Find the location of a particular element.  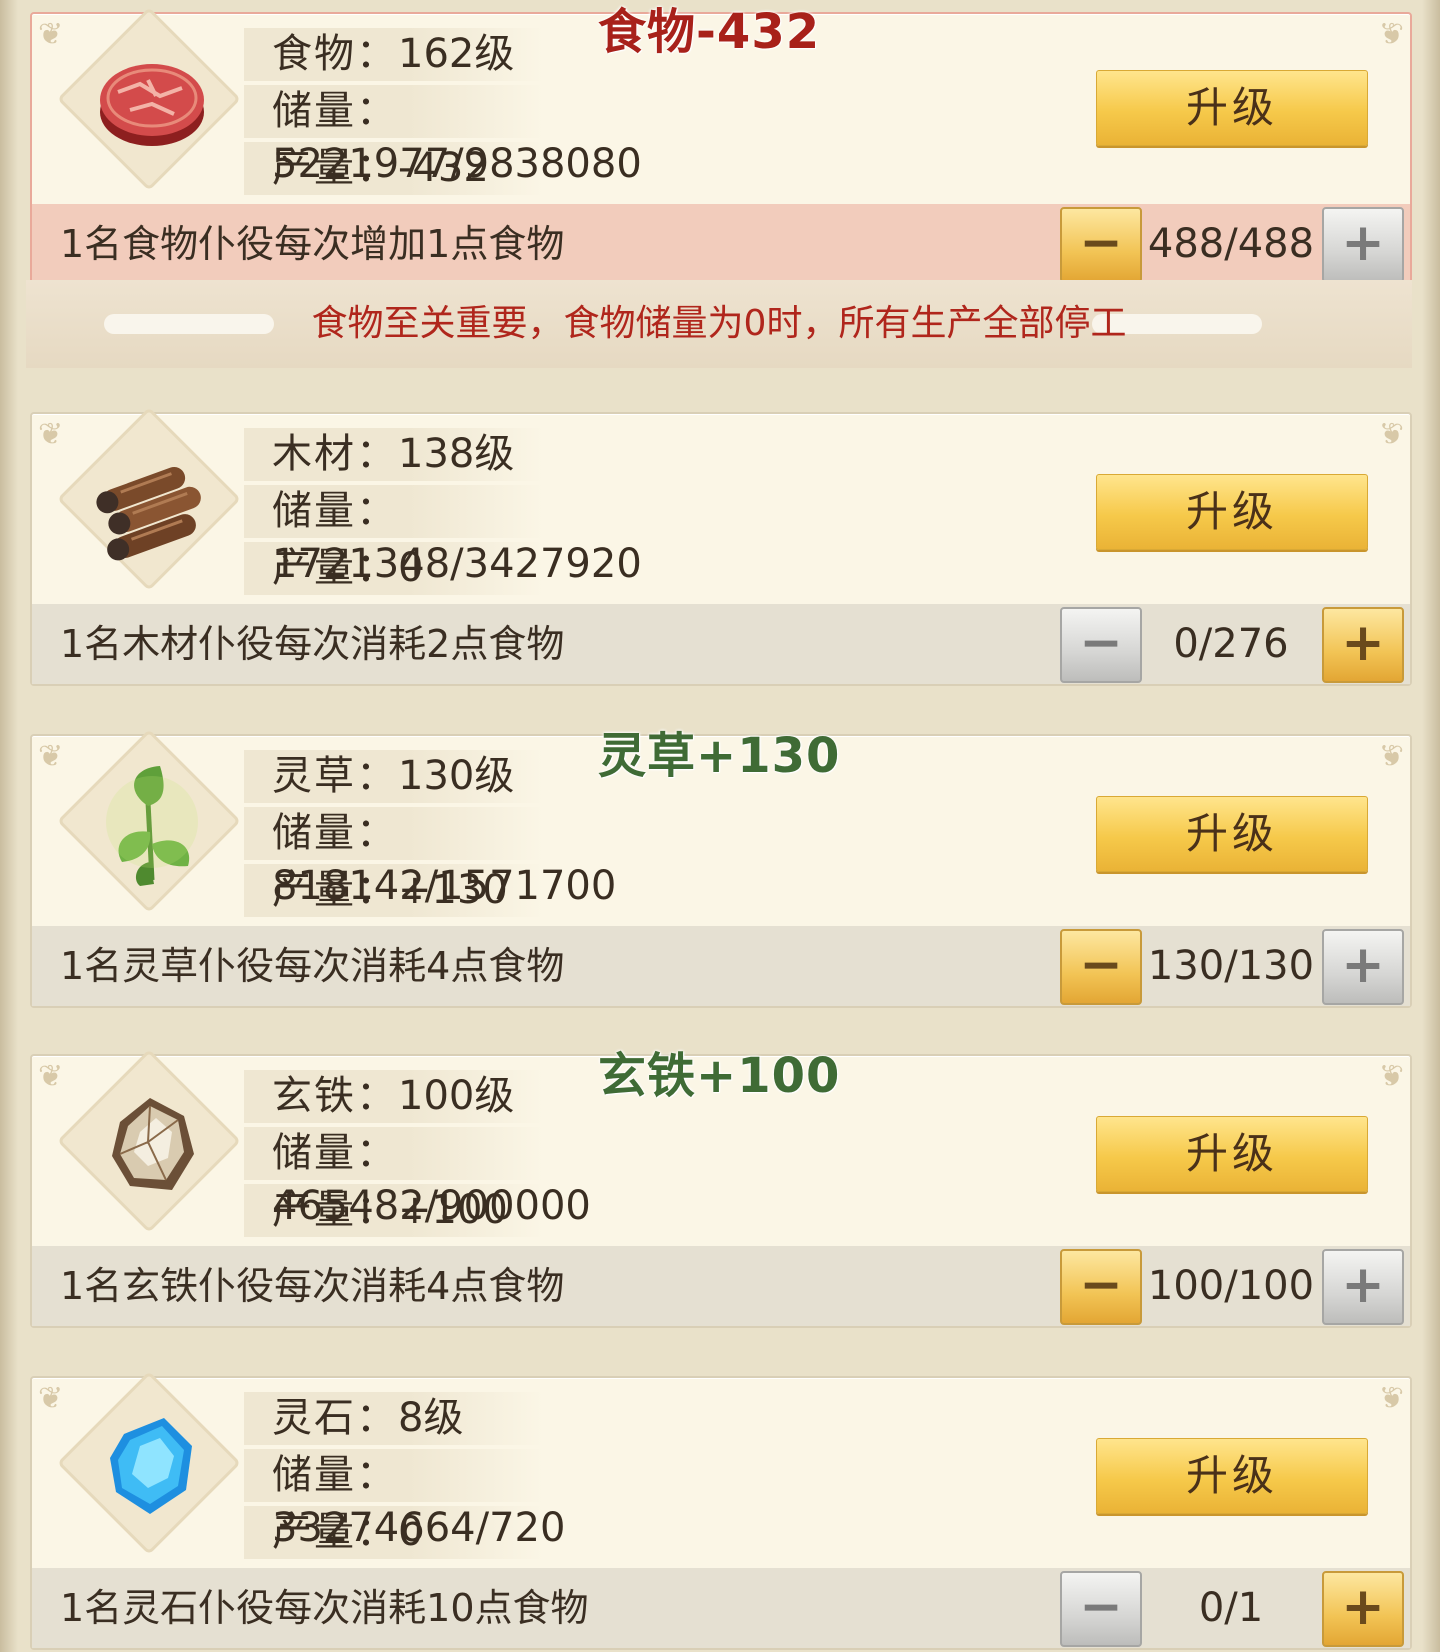

level-row: 灵草：130级 is located at coordinates (394, 776).